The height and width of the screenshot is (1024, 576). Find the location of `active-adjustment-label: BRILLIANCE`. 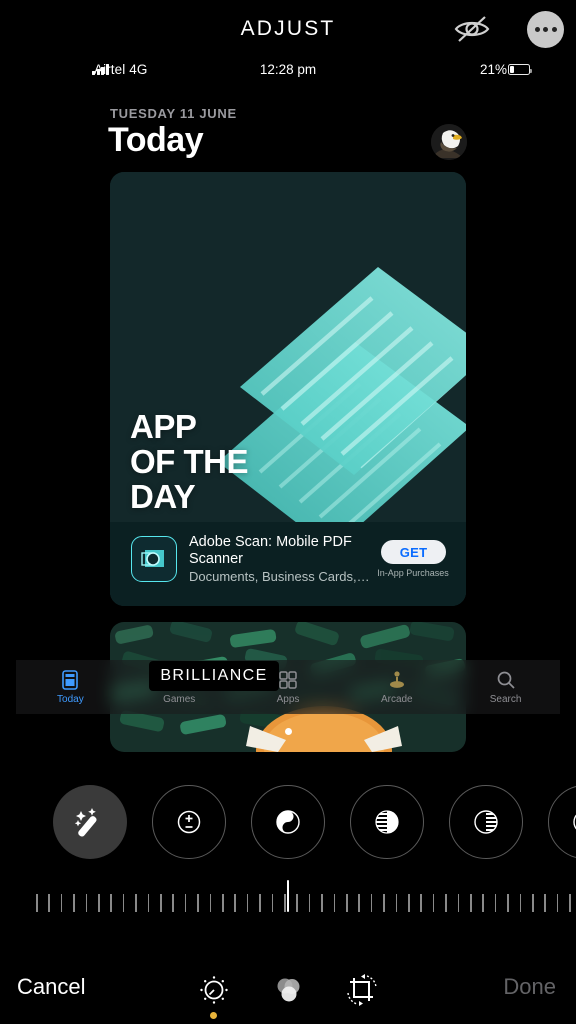

active-adjustment-label: BRILLIANCE is located at coordinates (214, 676).